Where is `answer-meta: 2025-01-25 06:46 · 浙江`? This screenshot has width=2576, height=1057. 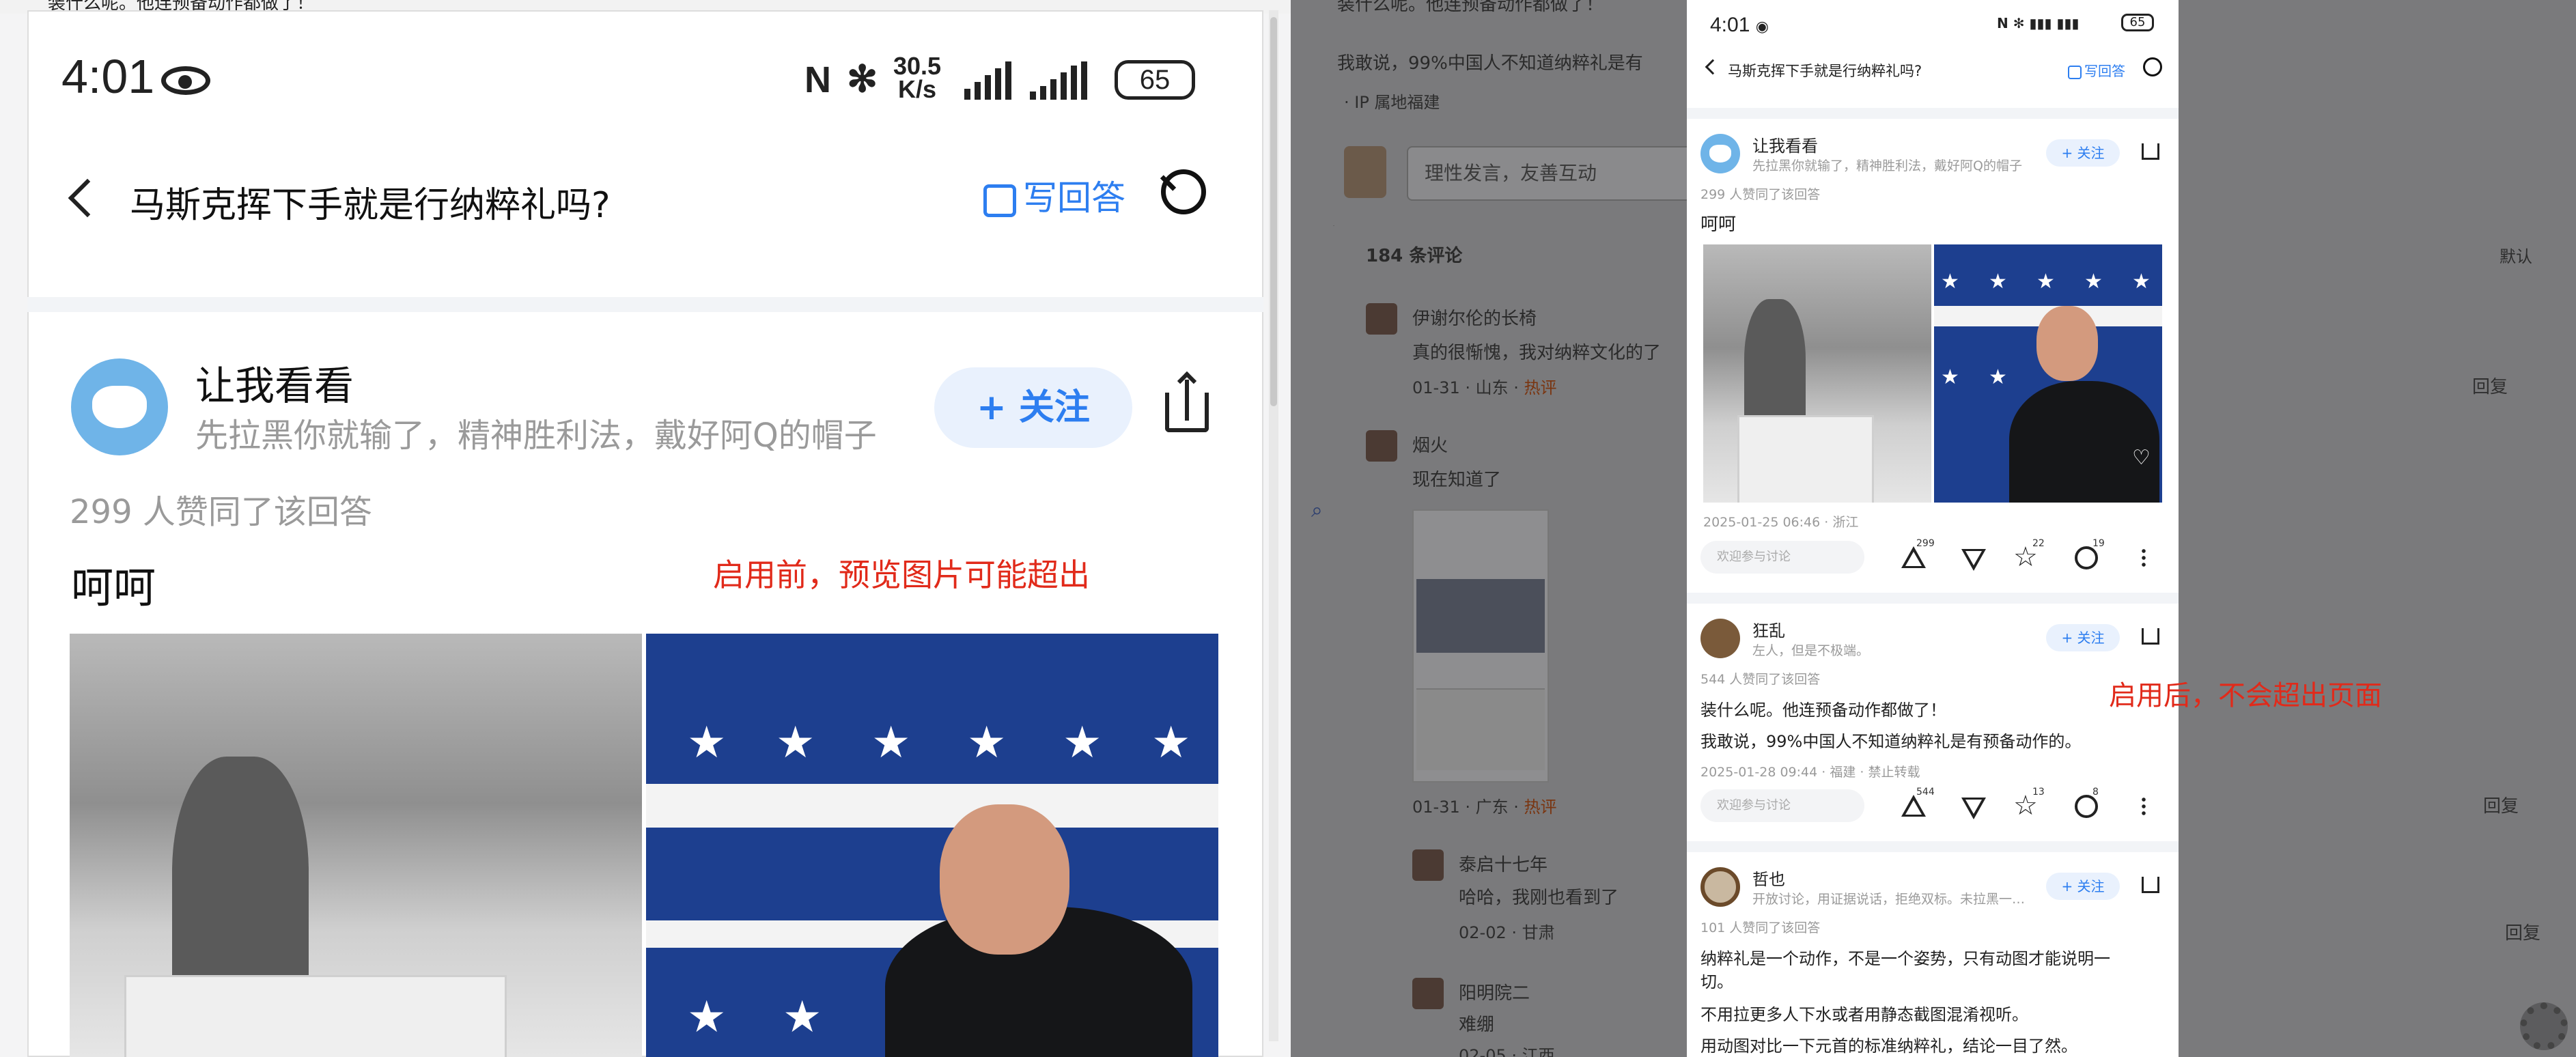
answer-meta: 2025-01-25 06:46 · 浙江 is located at coordinates (1781, 522).